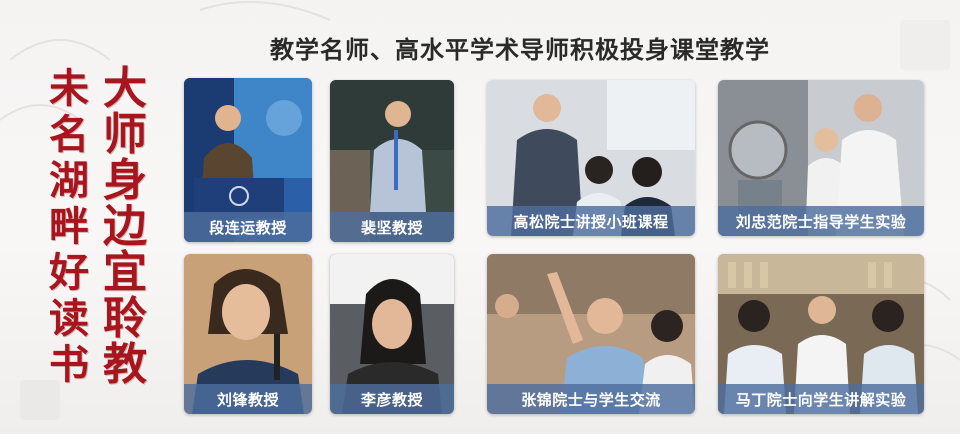  What do you see at coordinates (392, 399) in the screenshot?
I see `photo-caption: 李彦教授` at bounding box center [392, 399].